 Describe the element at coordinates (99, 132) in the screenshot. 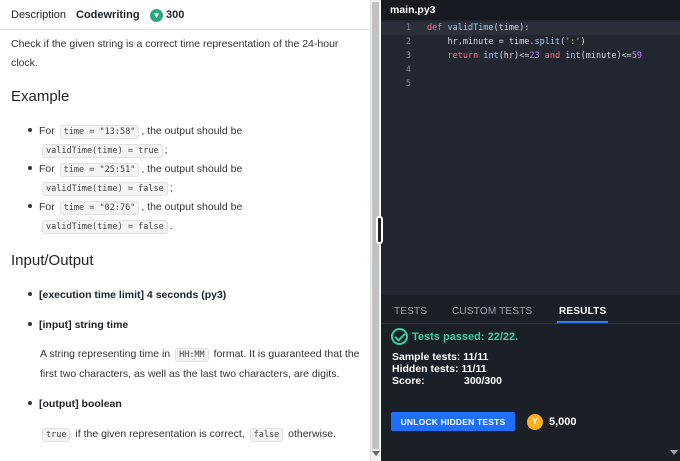

I see `example-input: time = "13:58"` at that location.